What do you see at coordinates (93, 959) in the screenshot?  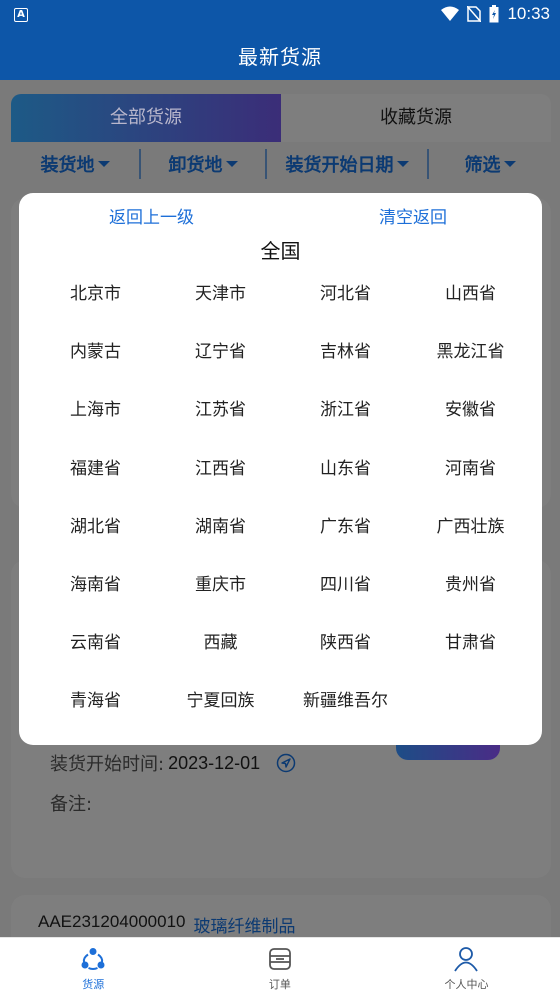 I see `cargo-source-icon` at bounding box center [93, 959].